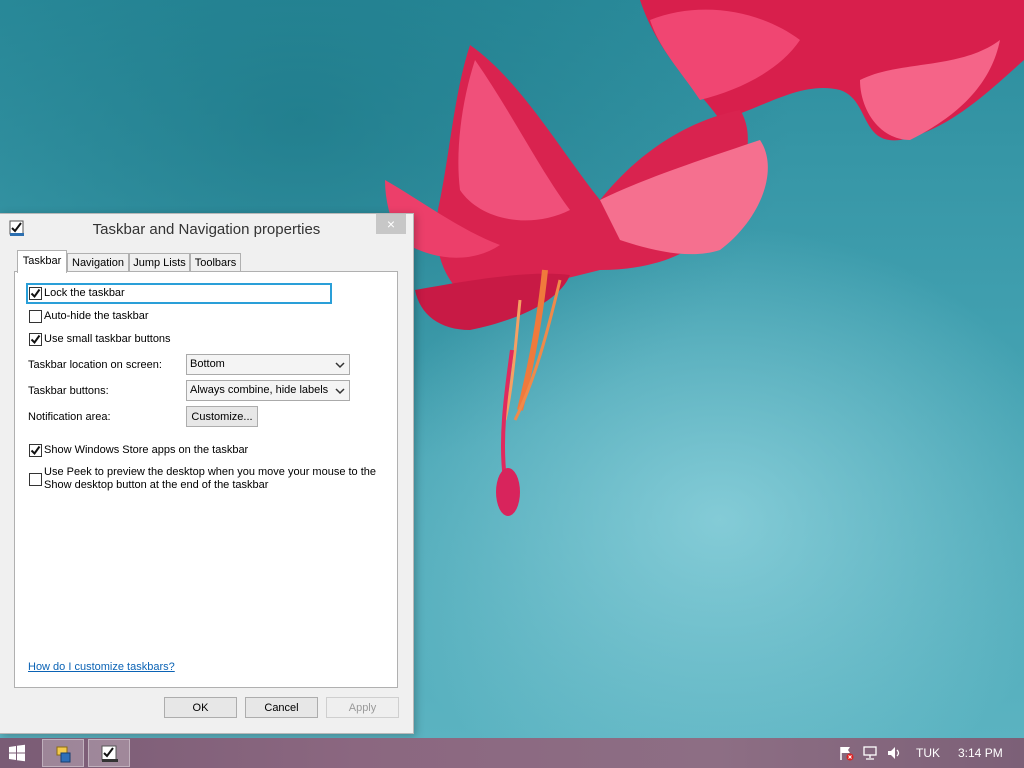 This screenshot has width=1024, height=768. I want to click on tab-jump-lists: Jump Lists, so click(159, 262).